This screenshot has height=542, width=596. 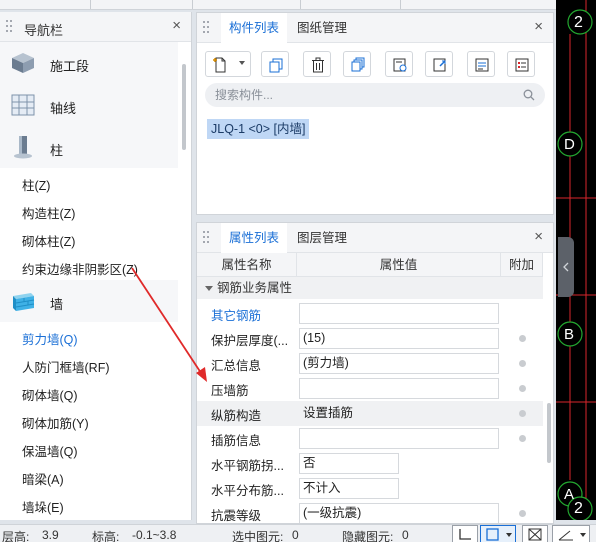 What do you see at coordinates (275, 64) in the screenshot?
I see `copy-button` at bounding box center [275, 64].